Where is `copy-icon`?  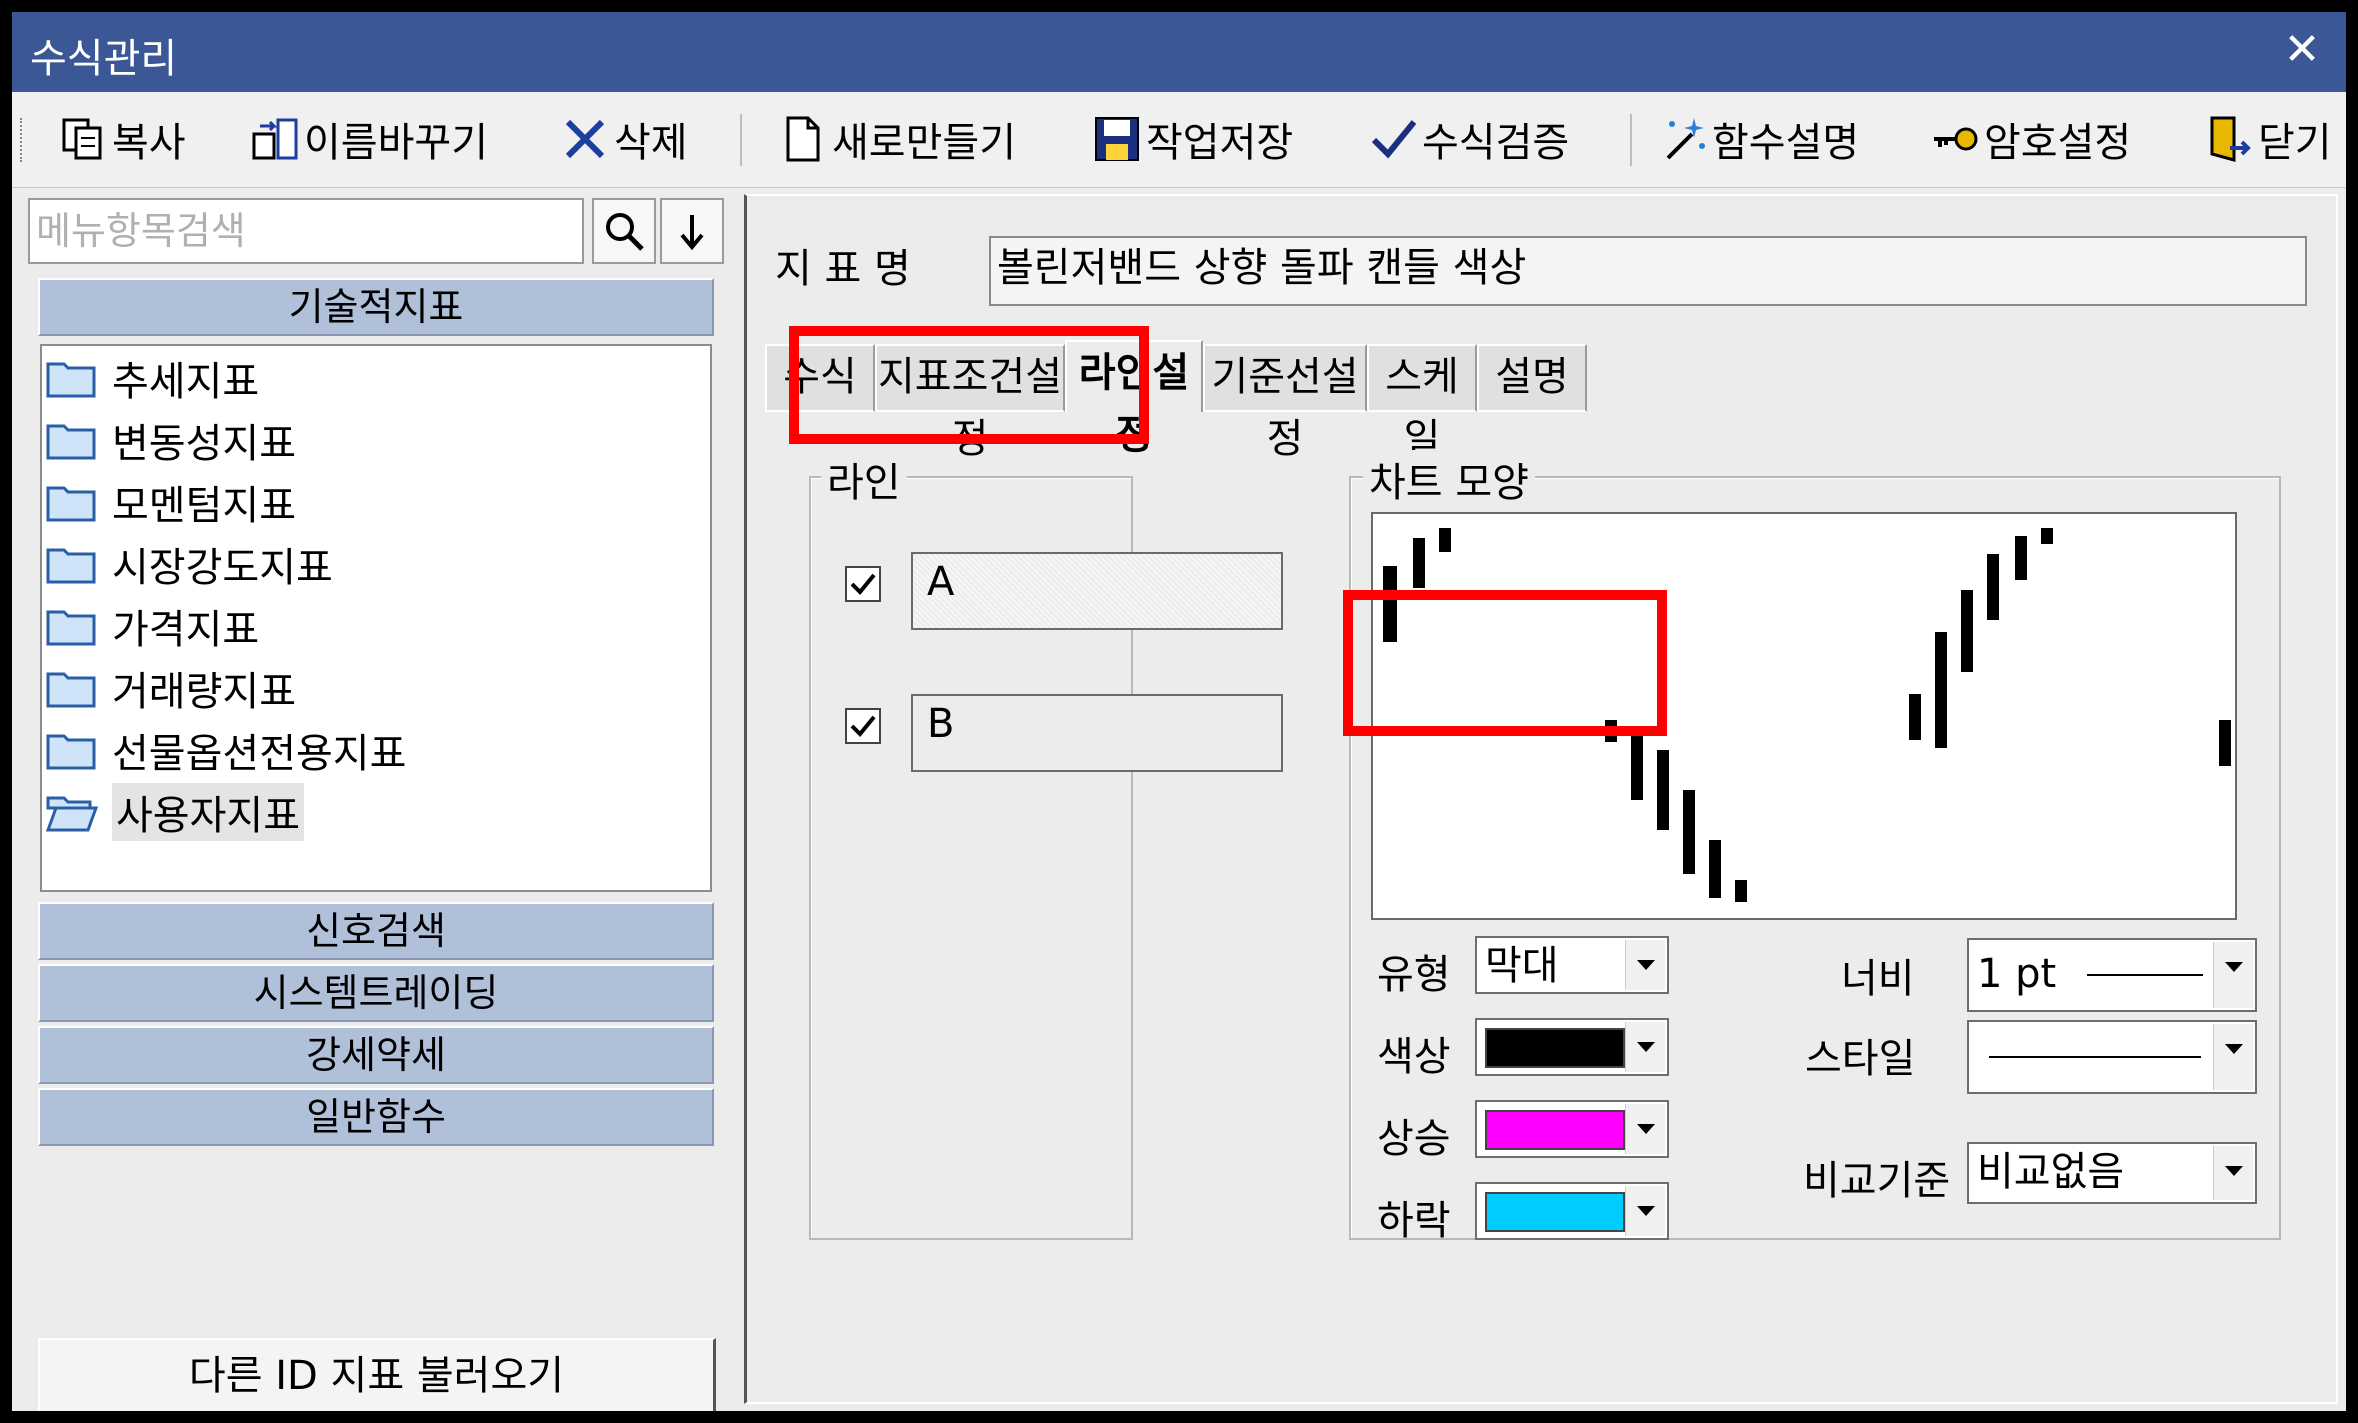
copy-icon is located at coordinates (83, 139).